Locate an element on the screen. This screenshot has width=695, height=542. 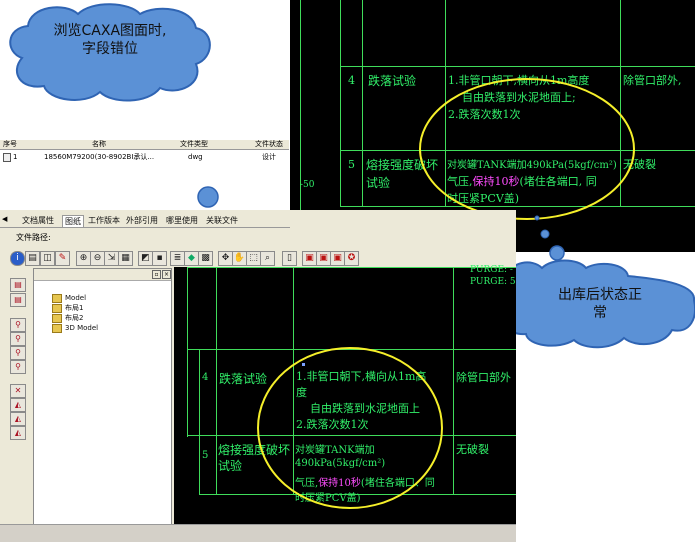
zoom-in-icon: ⊕ is located at coordinates (83, 258).